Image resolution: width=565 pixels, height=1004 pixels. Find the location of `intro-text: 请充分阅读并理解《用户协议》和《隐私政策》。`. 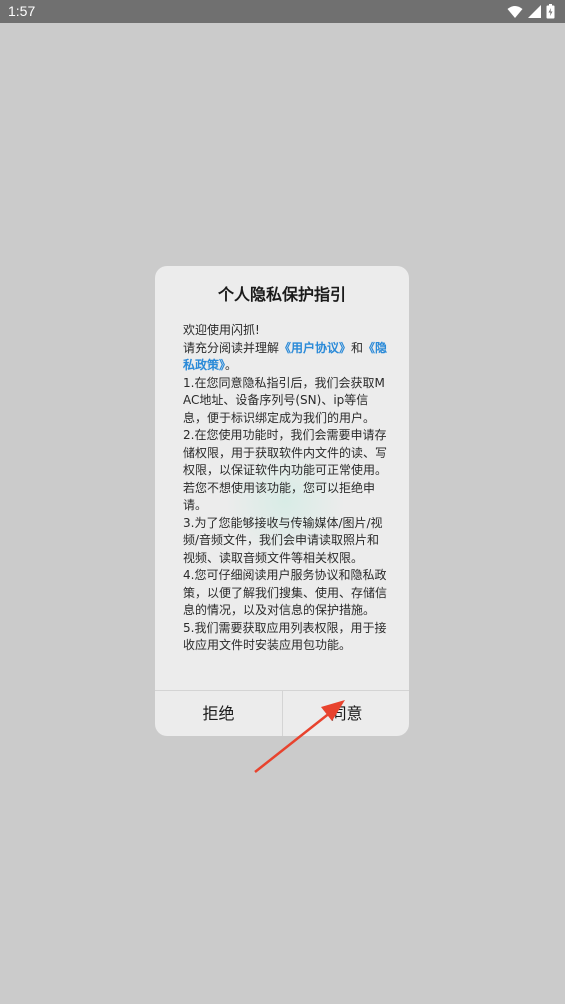

intro-text: 请充分阅读并理解《用户协议》和《隐私政策》。 is located at coordinates (286, 357).